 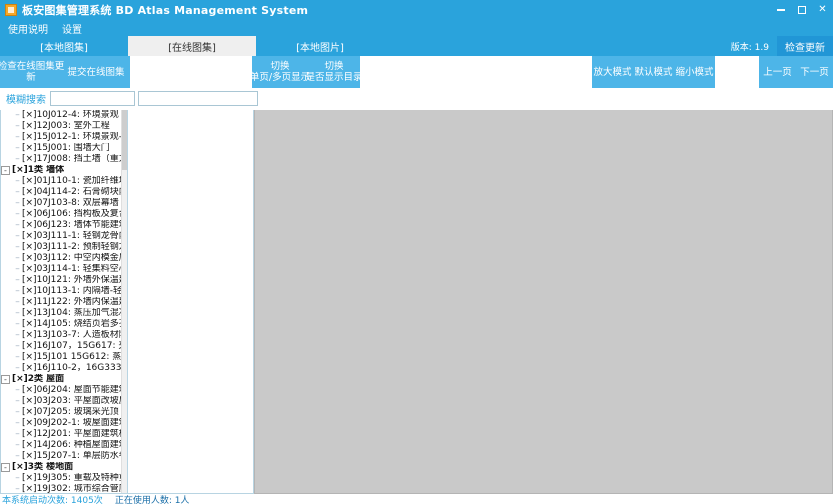 I want to click on maximize-icon, so click(x=801, y=10).